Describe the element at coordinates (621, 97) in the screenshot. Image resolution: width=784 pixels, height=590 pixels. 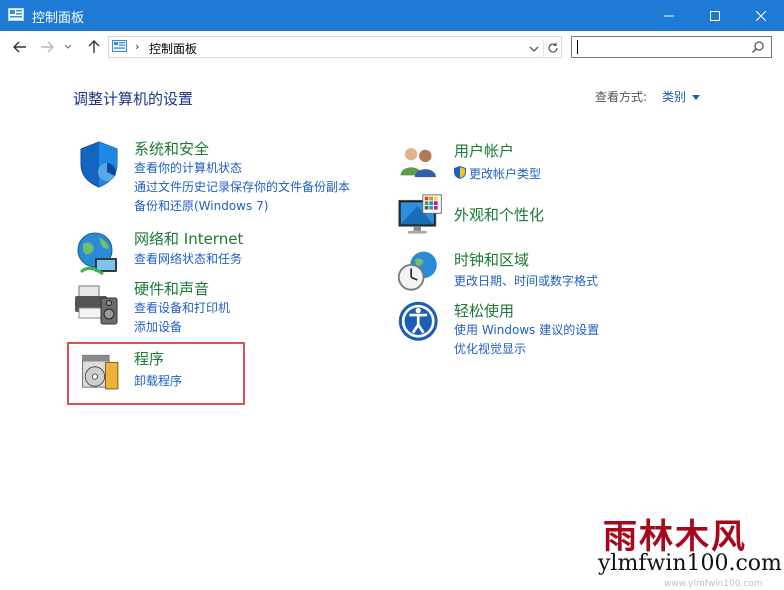
I see `view-by-label: 查看方式:` at that location.